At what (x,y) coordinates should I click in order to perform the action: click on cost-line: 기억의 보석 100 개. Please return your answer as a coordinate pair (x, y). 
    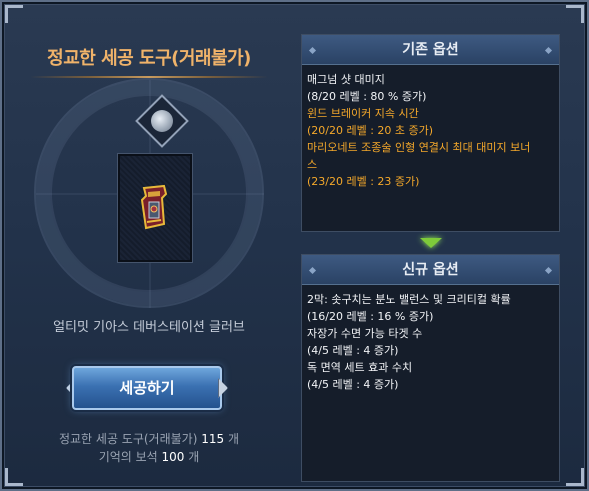
    Looking at the image, I should click on (149, 456).